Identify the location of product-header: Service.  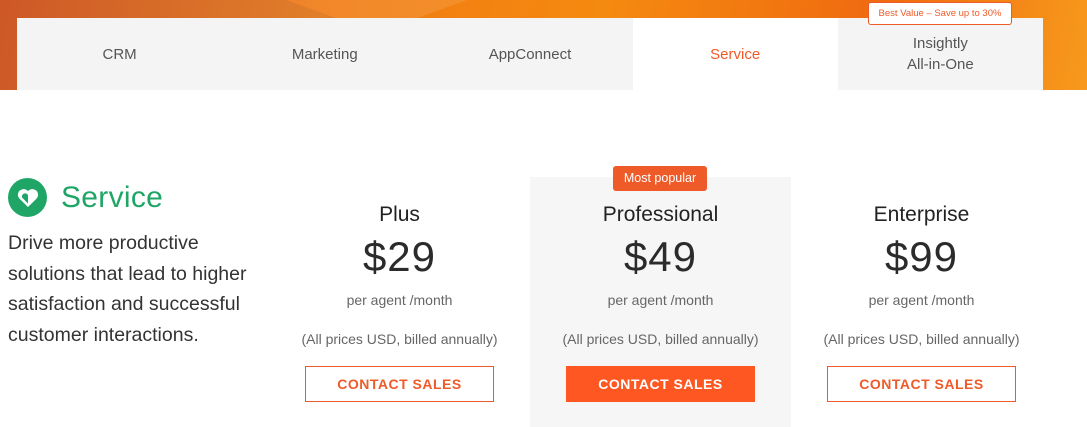
(85, 197).